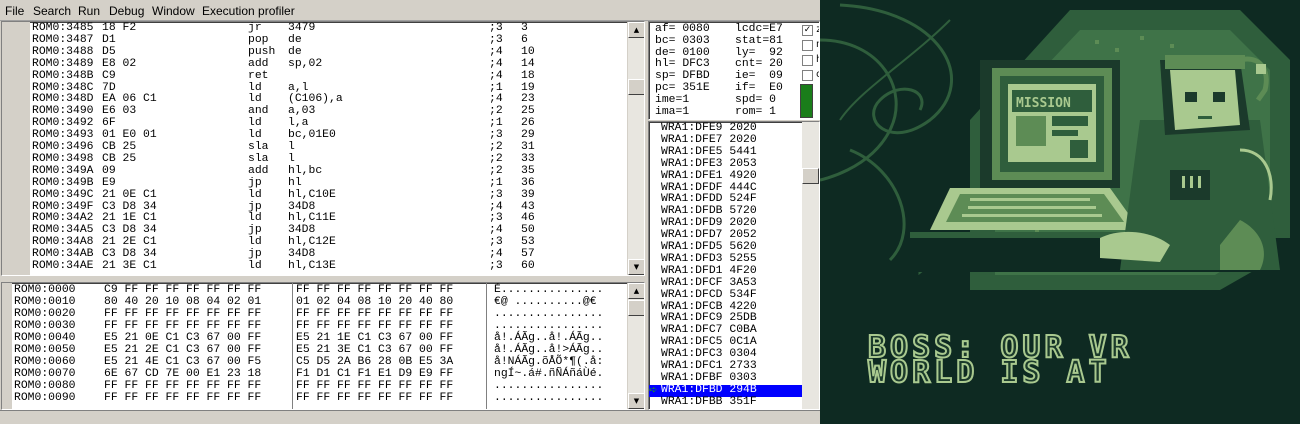 The image size is (1300, 424). I want to click on disassembly-row: ROM0:3488 D5 push de ;4 10, so click(314, 52).